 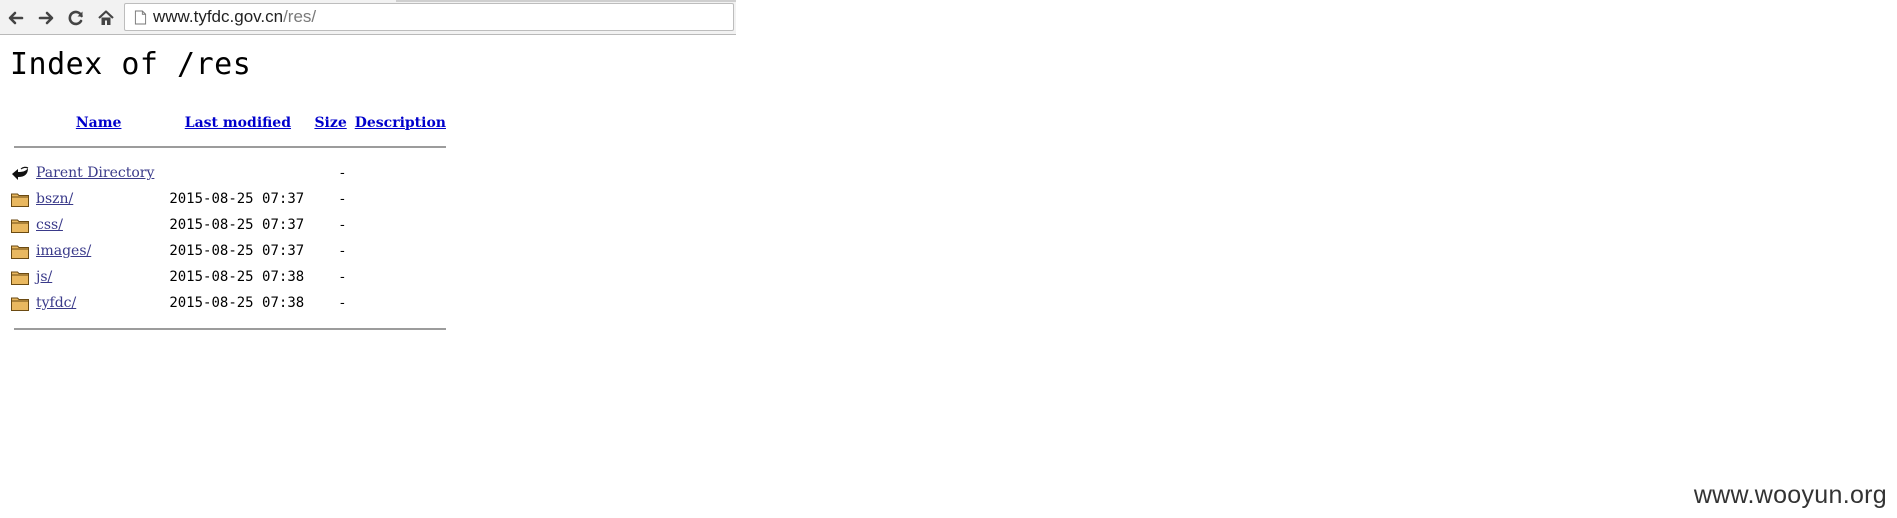 I want to click on reload-icon, so click(x=75, y=18).